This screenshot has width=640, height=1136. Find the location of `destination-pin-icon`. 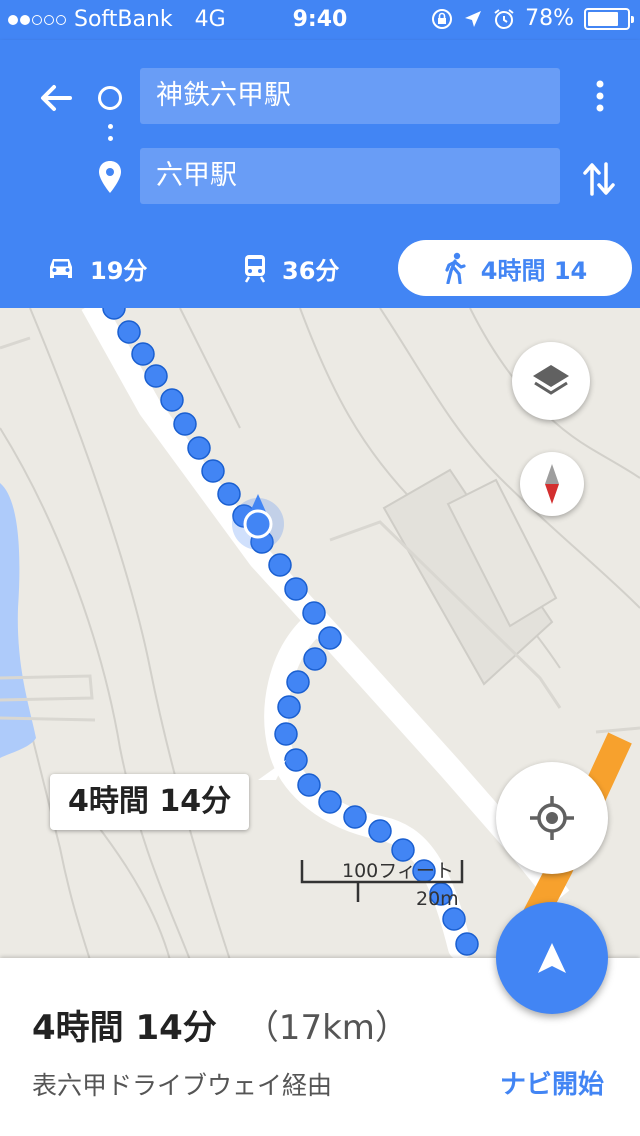

destination-pin-icon is located at coordinates (110, 177).